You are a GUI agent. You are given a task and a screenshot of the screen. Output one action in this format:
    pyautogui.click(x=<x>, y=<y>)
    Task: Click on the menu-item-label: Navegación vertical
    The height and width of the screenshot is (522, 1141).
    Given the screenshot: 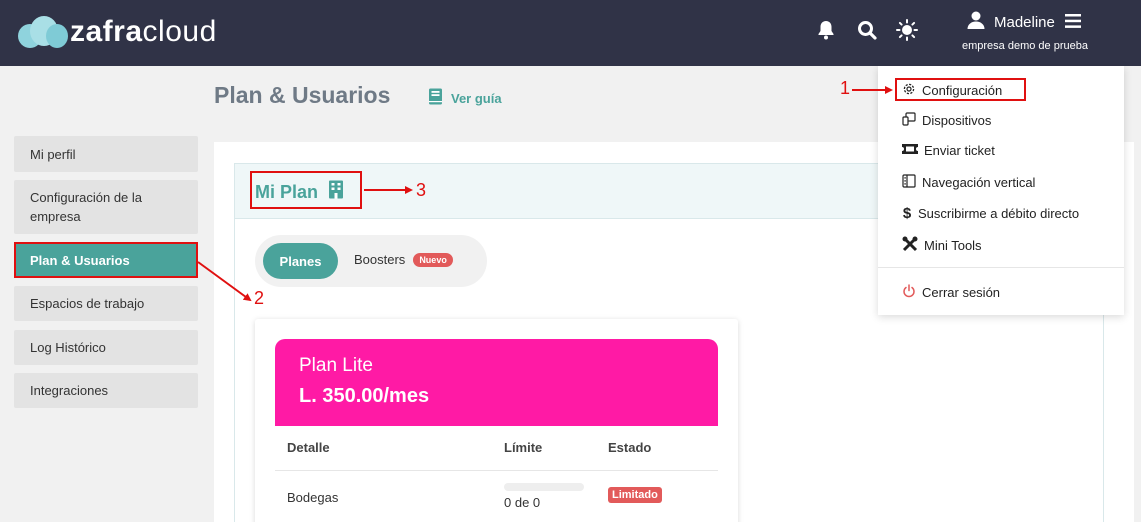 What is the action you would take?
    pyautogui.click(x=979, y=182)
    